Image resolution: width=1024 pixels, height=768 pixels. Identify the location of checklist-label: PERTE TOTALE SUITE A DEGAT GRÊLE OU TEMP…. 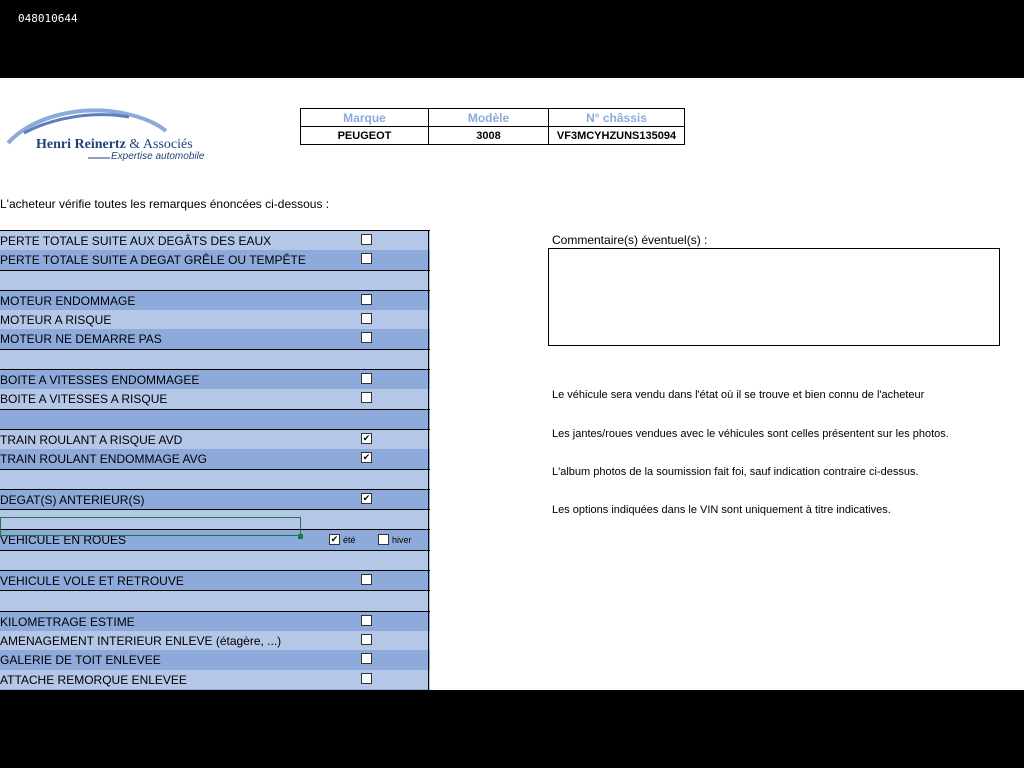
(153, 260).